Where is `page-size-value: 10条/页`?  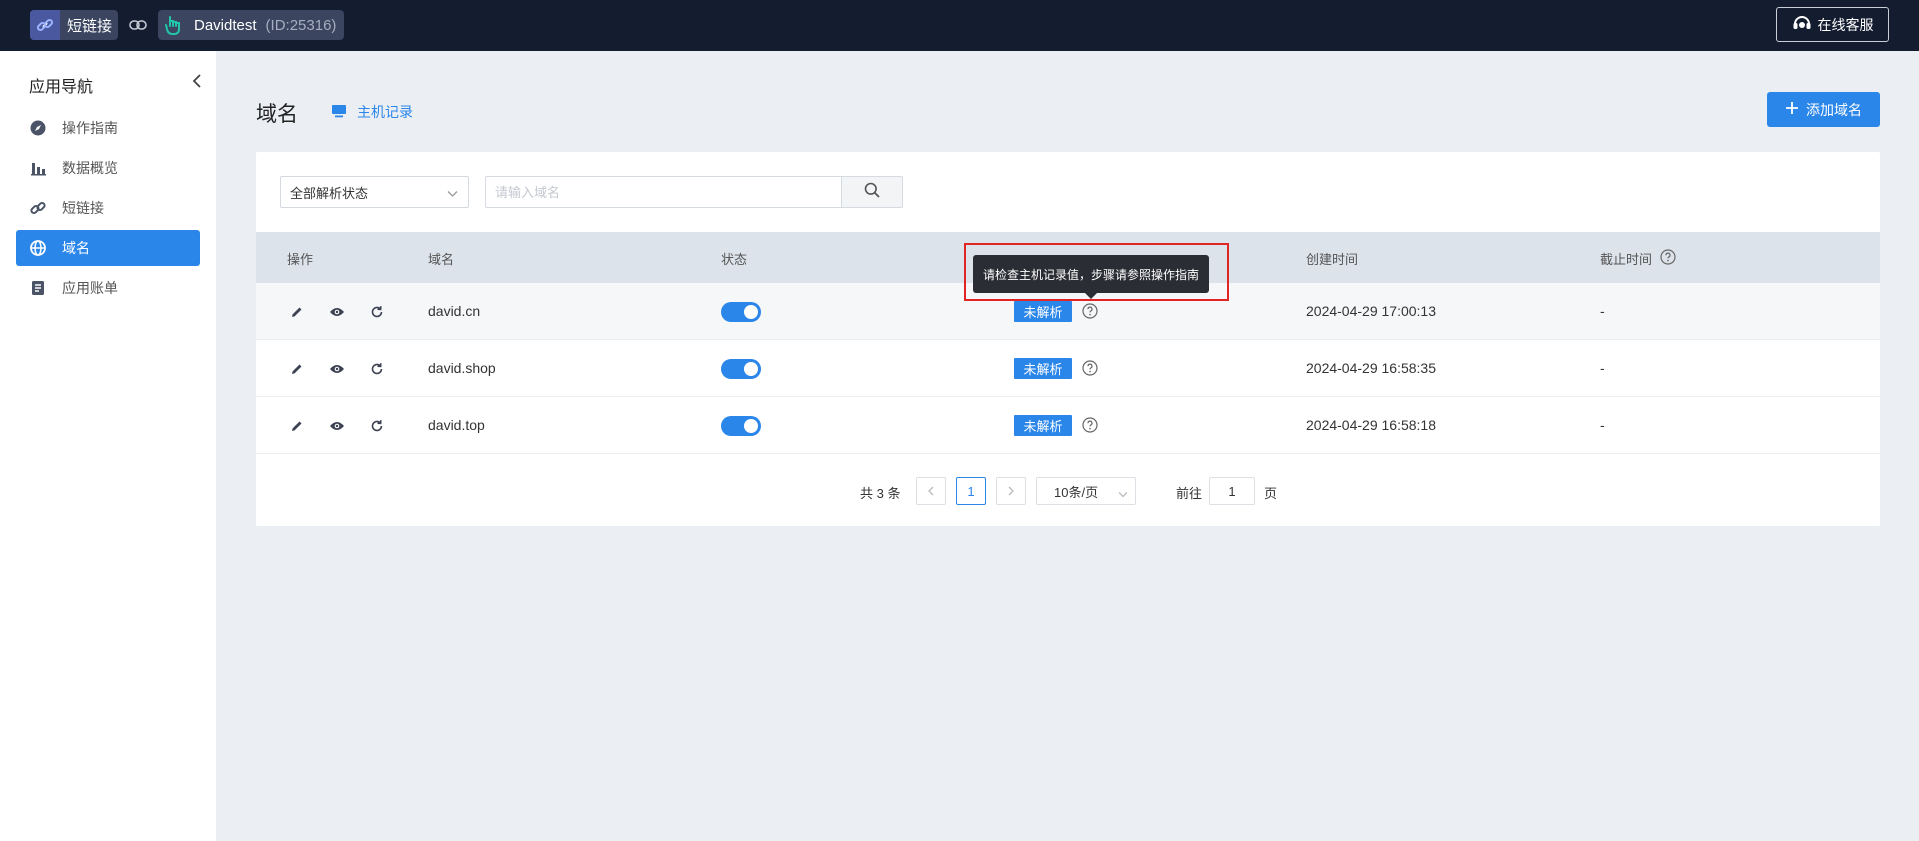 page-size-value: 10条/页 is located at coordinates (1076, 492).